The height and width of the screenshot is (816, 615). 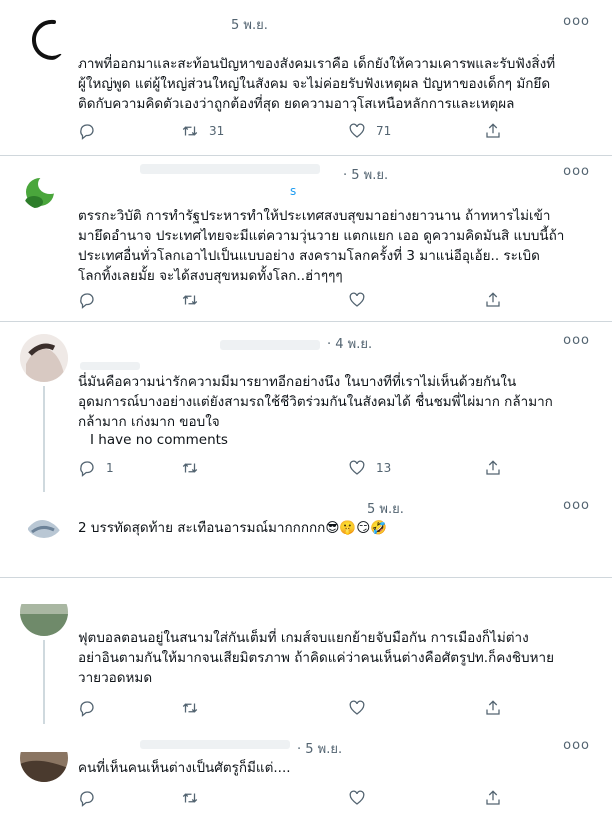 I want to click on like-button: 13, so click(x=369, y=468).